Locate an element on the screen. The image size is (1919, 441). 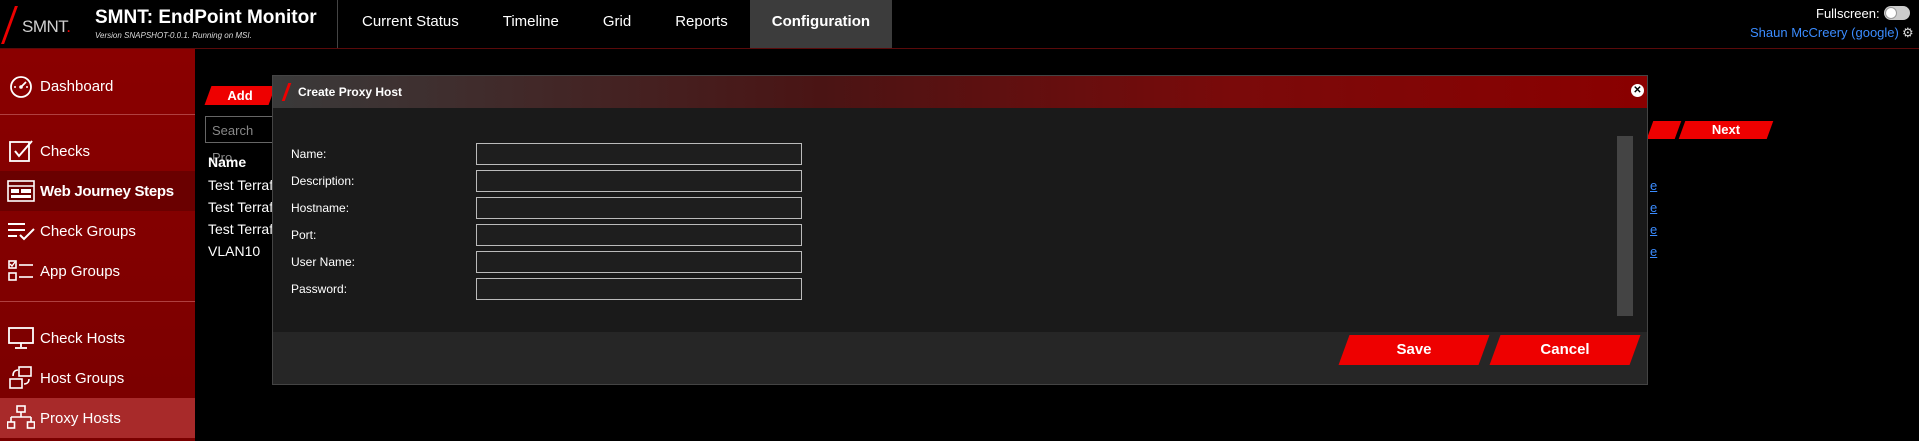
cancel-button: Cancel is located at coordinates (1565, 350).